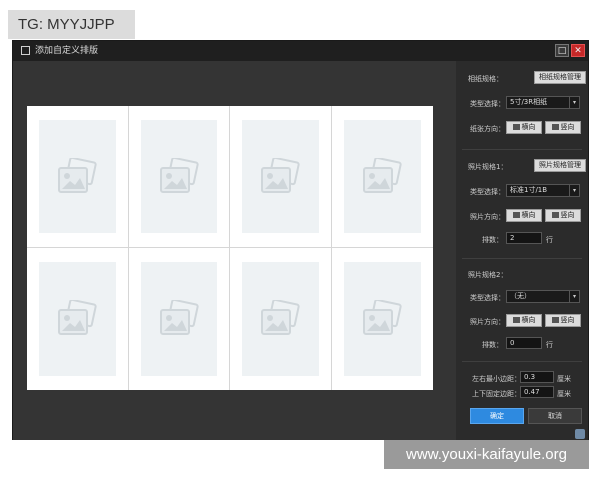 This screenshot has width=600, height=480. What do you see at coordinates (564, 394) in the screenshot?
I see `tb-margin-unit: 厘米` at bounding box center [564, 394].